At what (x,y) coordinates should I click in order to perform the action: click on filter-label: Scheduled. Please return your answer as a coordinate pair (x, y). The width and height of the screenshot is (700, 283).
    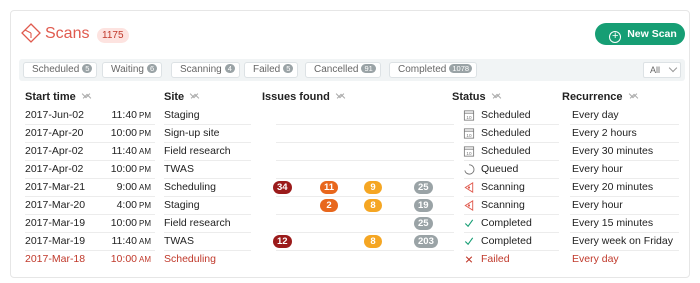
    Looking at the image, I should click on (56, 69).